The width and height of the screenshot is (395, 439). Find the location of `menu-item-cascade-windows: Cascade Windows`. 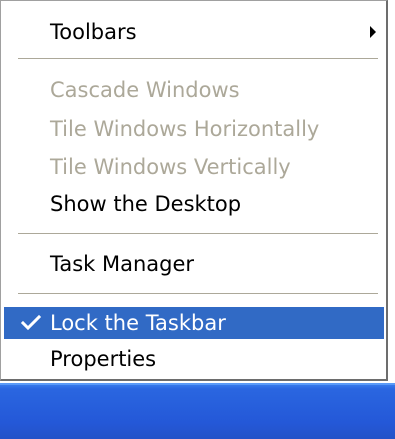

menu-item-cascade-windows: Cascade Windows is located at coordinates (194, 90).